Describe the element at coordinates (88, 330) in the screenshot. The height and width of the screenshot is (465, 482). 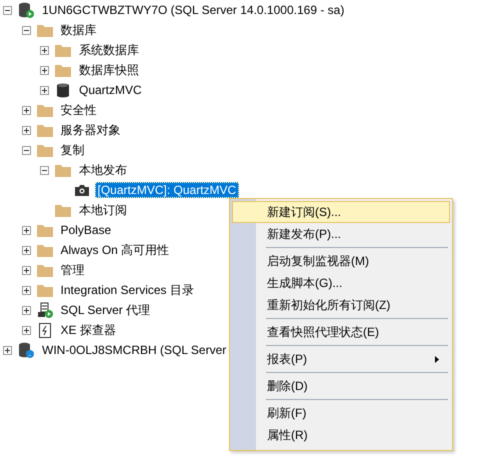
I see `tree-item: XE 探查器` at that location.